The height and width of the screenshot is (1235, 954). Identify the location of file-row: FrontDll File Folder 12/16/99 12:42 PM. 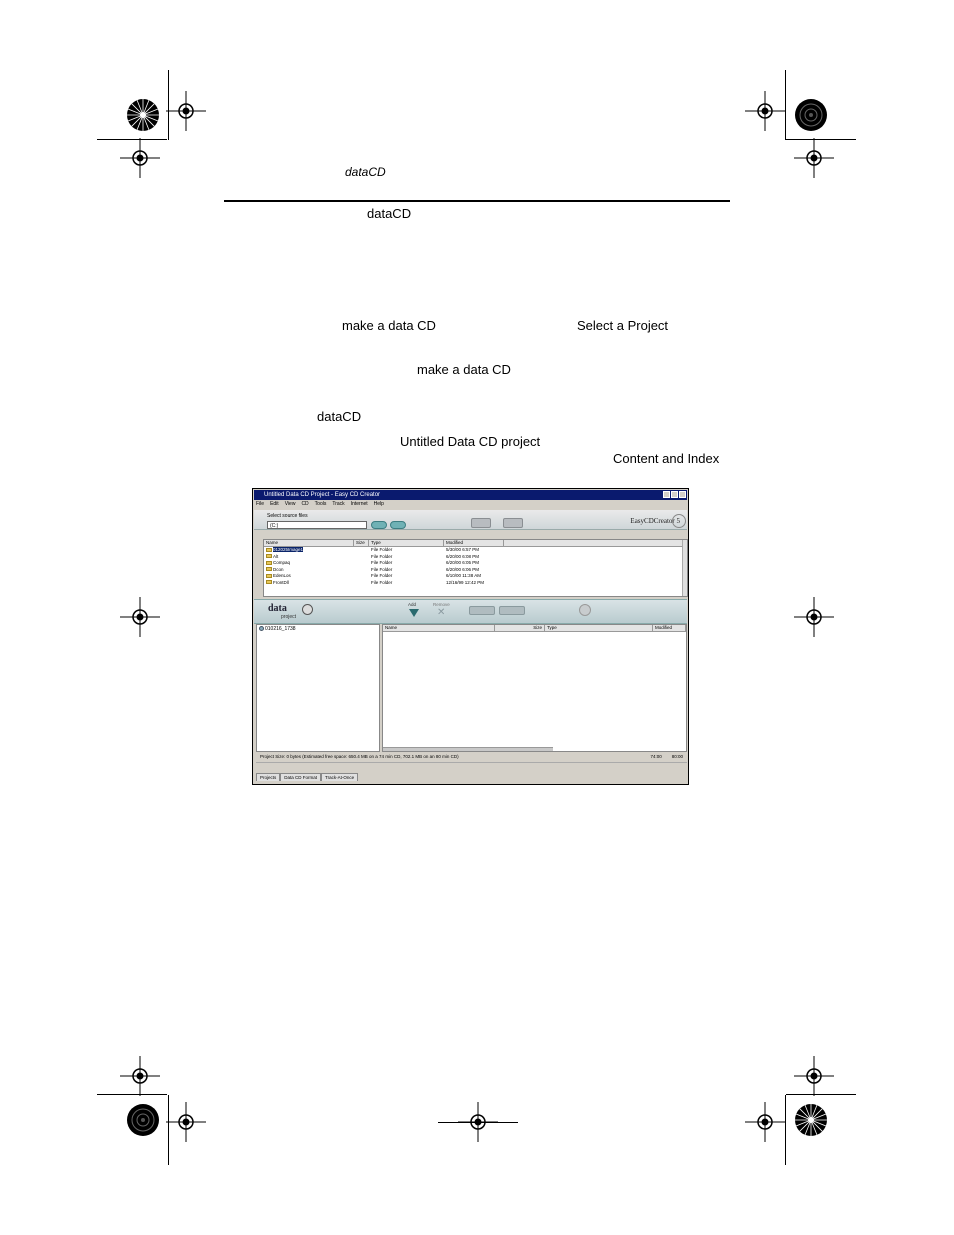
(475, 583).